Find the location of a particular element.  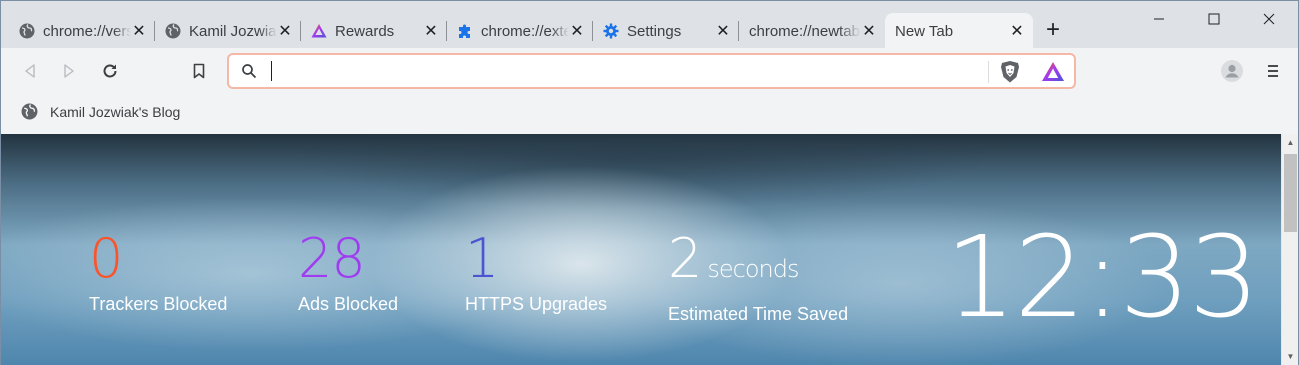

address-input is located at coordinates (623, 71).